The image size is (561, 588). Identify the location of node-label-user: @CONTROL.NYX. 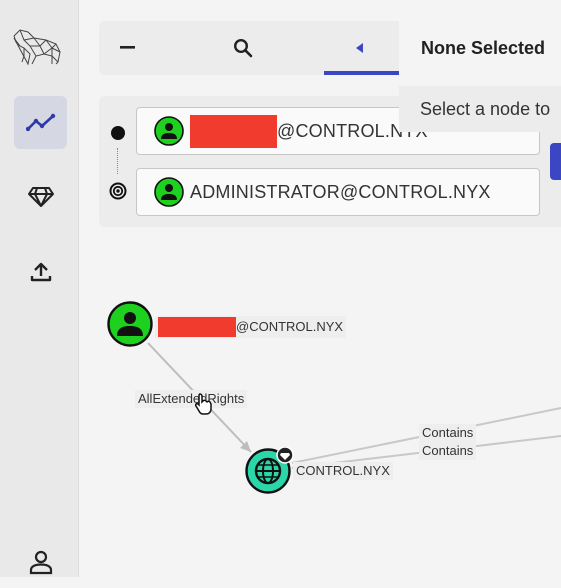
(251, 327).